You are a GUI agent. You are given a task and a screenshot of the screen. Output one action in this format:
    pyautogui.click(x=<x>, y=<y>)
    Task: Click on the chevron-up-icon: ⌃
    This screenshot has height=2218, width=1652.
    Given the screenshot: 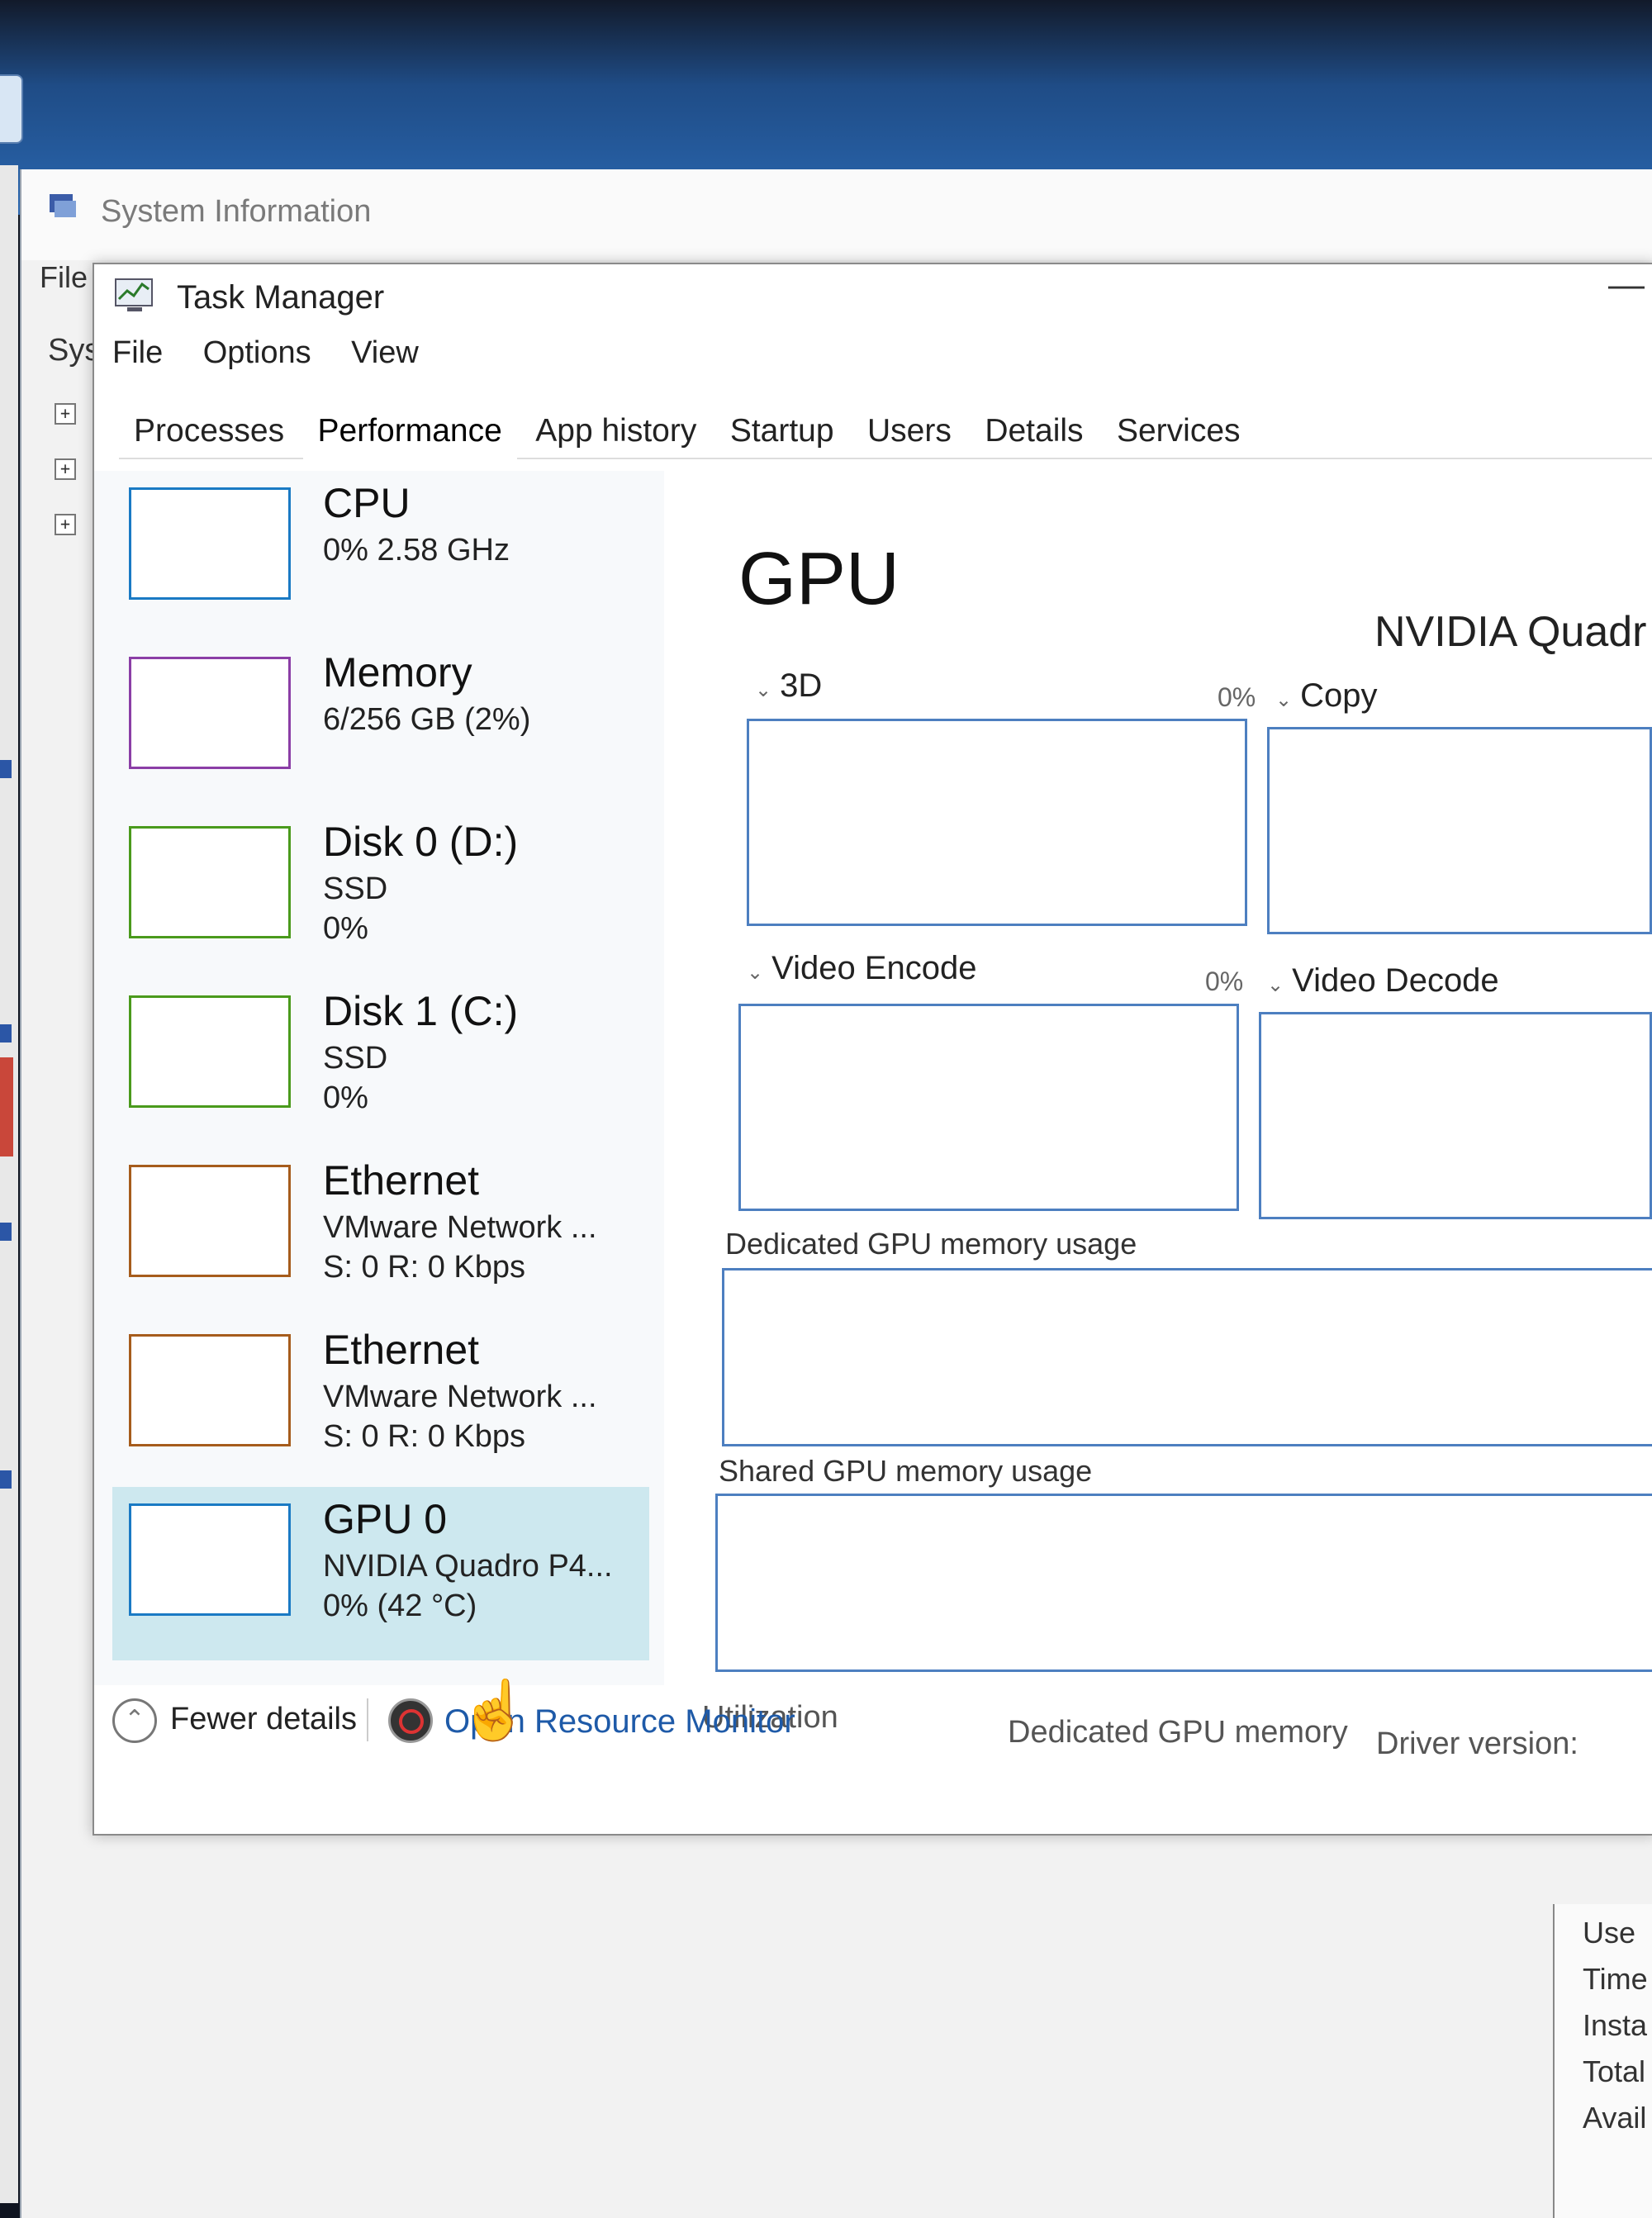 What is the action you would take?
    pyautogui.click(x=134, y=1720)
    